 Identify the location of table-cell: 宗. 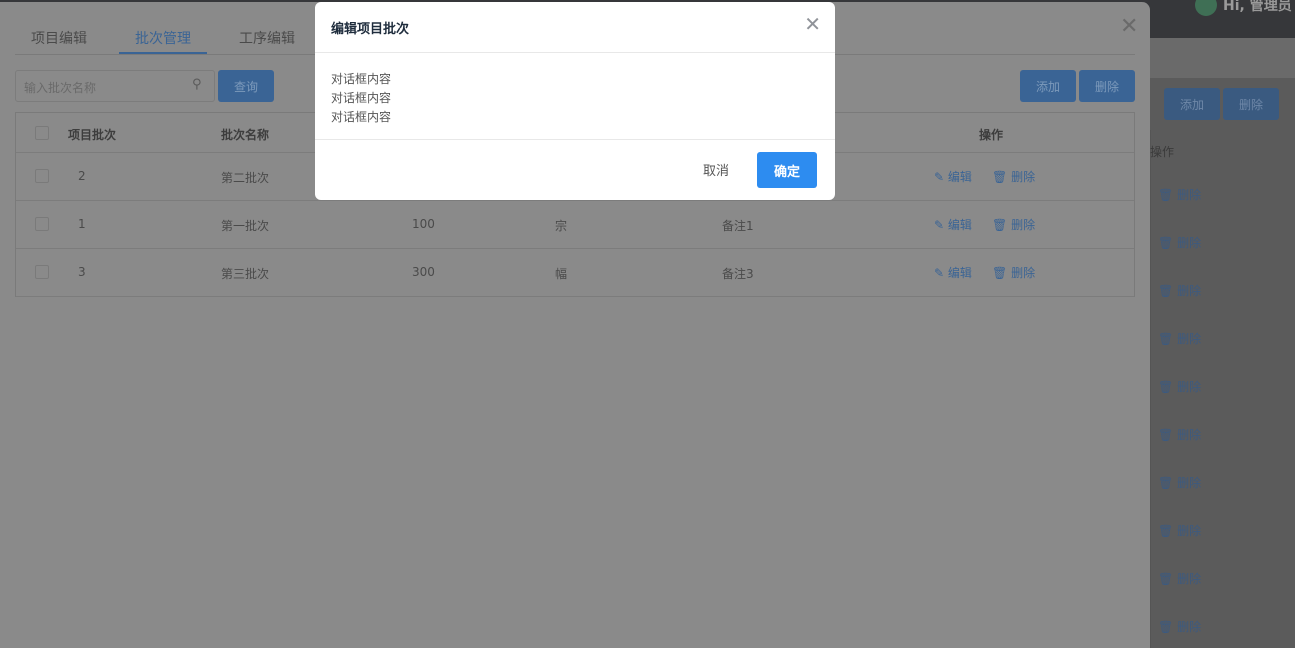
(561, 226).